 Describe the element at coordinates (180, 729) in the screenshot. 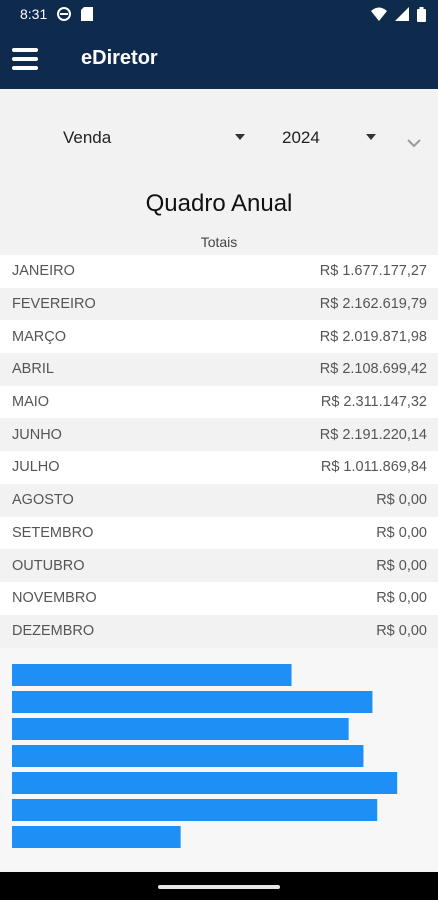

I see `chart-bar-março` at that location.